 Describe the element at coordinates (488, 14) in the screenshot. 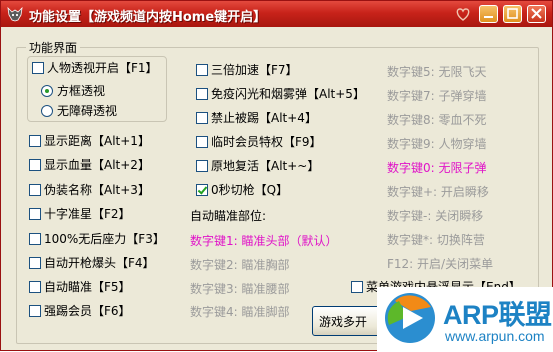

I see `minimize-button` at that location.